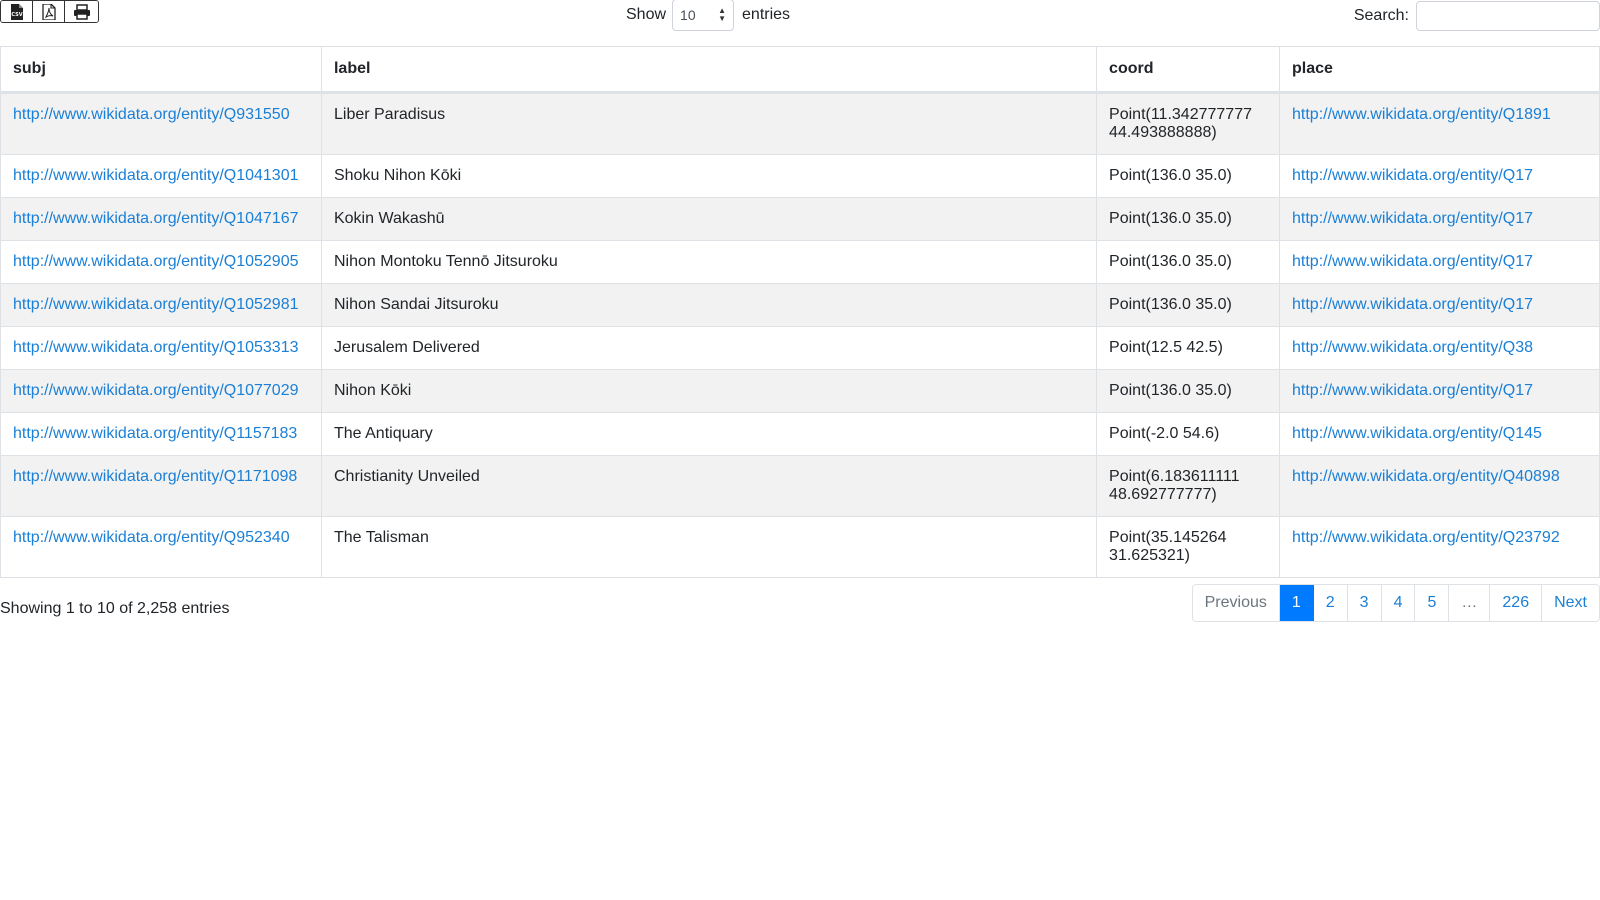 The width and height of the screenshot is (1600, 900). I want to click on subj-link: http://www.wikidata.org/entity/Q931550, so click(151, 114).